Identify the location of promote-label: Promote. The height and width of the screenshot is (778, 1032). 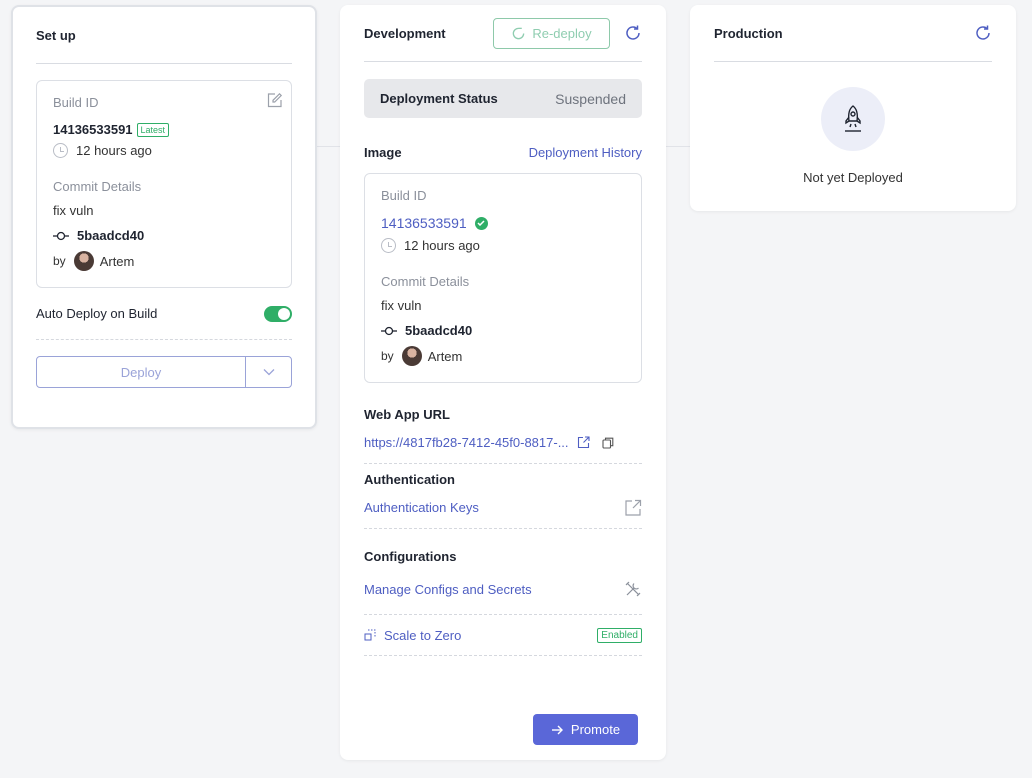
(595, 729).